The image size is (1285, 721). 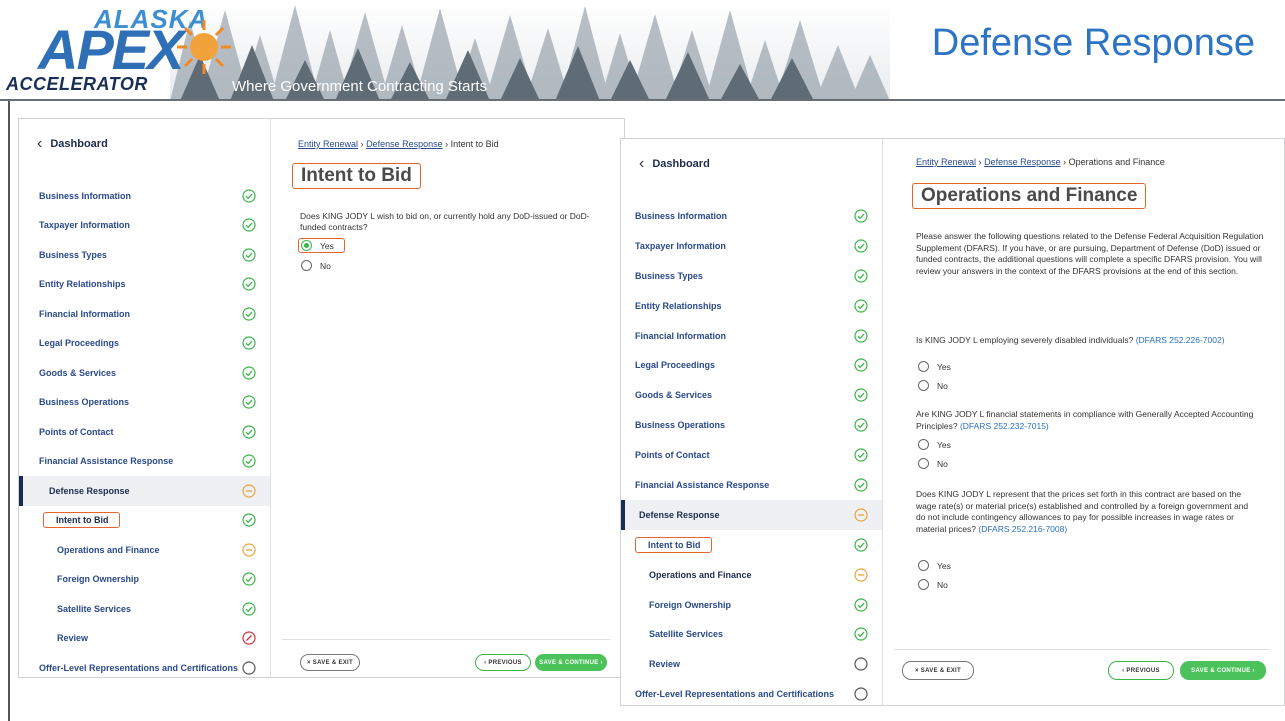 What do you see at coordinates (680, 425) in the screenshot?
I see `sidebar-item-label: Business Operations` at bounding box center [680, 425].